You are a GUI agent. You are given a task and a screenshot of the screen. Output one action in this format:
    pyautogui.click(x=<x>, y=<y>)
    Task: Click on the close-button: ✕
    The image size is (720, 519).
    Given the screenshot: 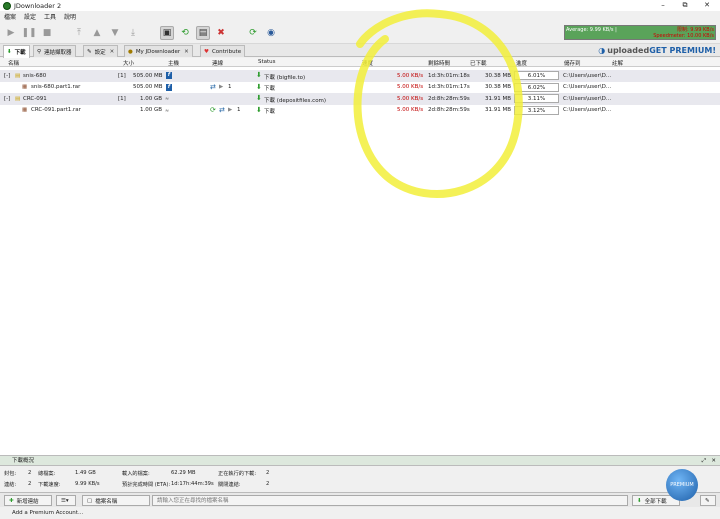 What is the action you would take?
    pyautogui.click(x=707, y=5)
    